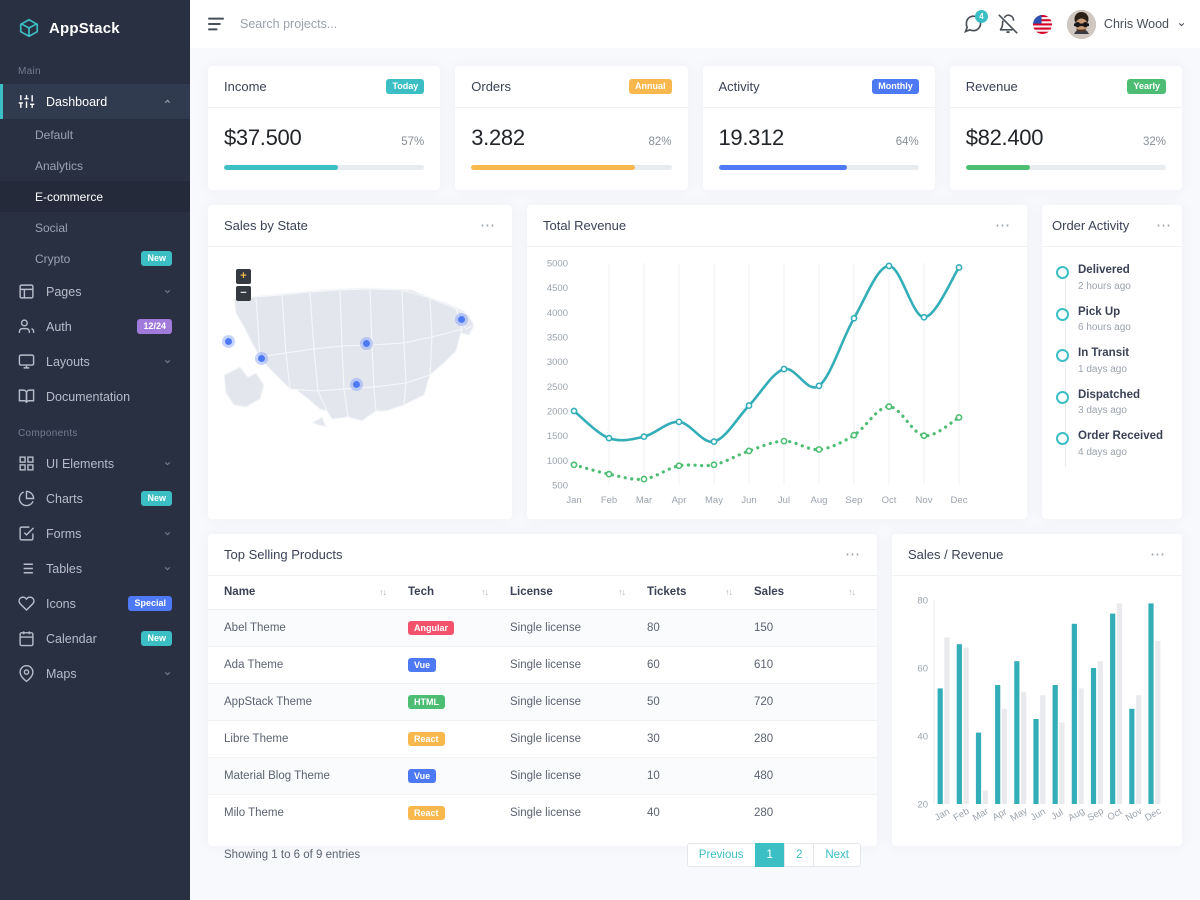  What do you see at coordinates (578, 593) in the screenshot?
I see `column-header-license: License ↑↓` at bounding box center [578, 593].